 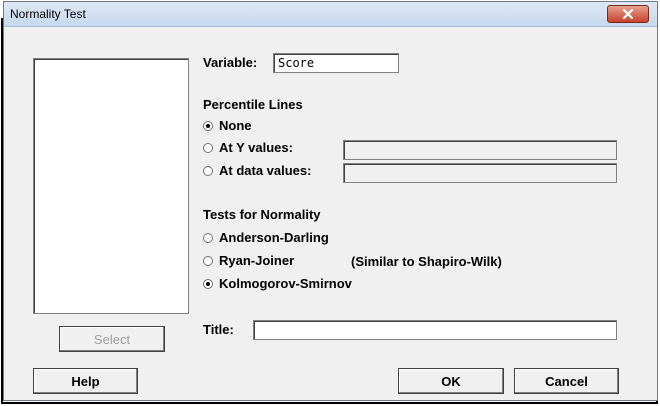 What do you see at coordinates (253, 104) in the screenshot?
I see `percentile-lines-heading: Percentile Lines` at bounding box center [253, 104].